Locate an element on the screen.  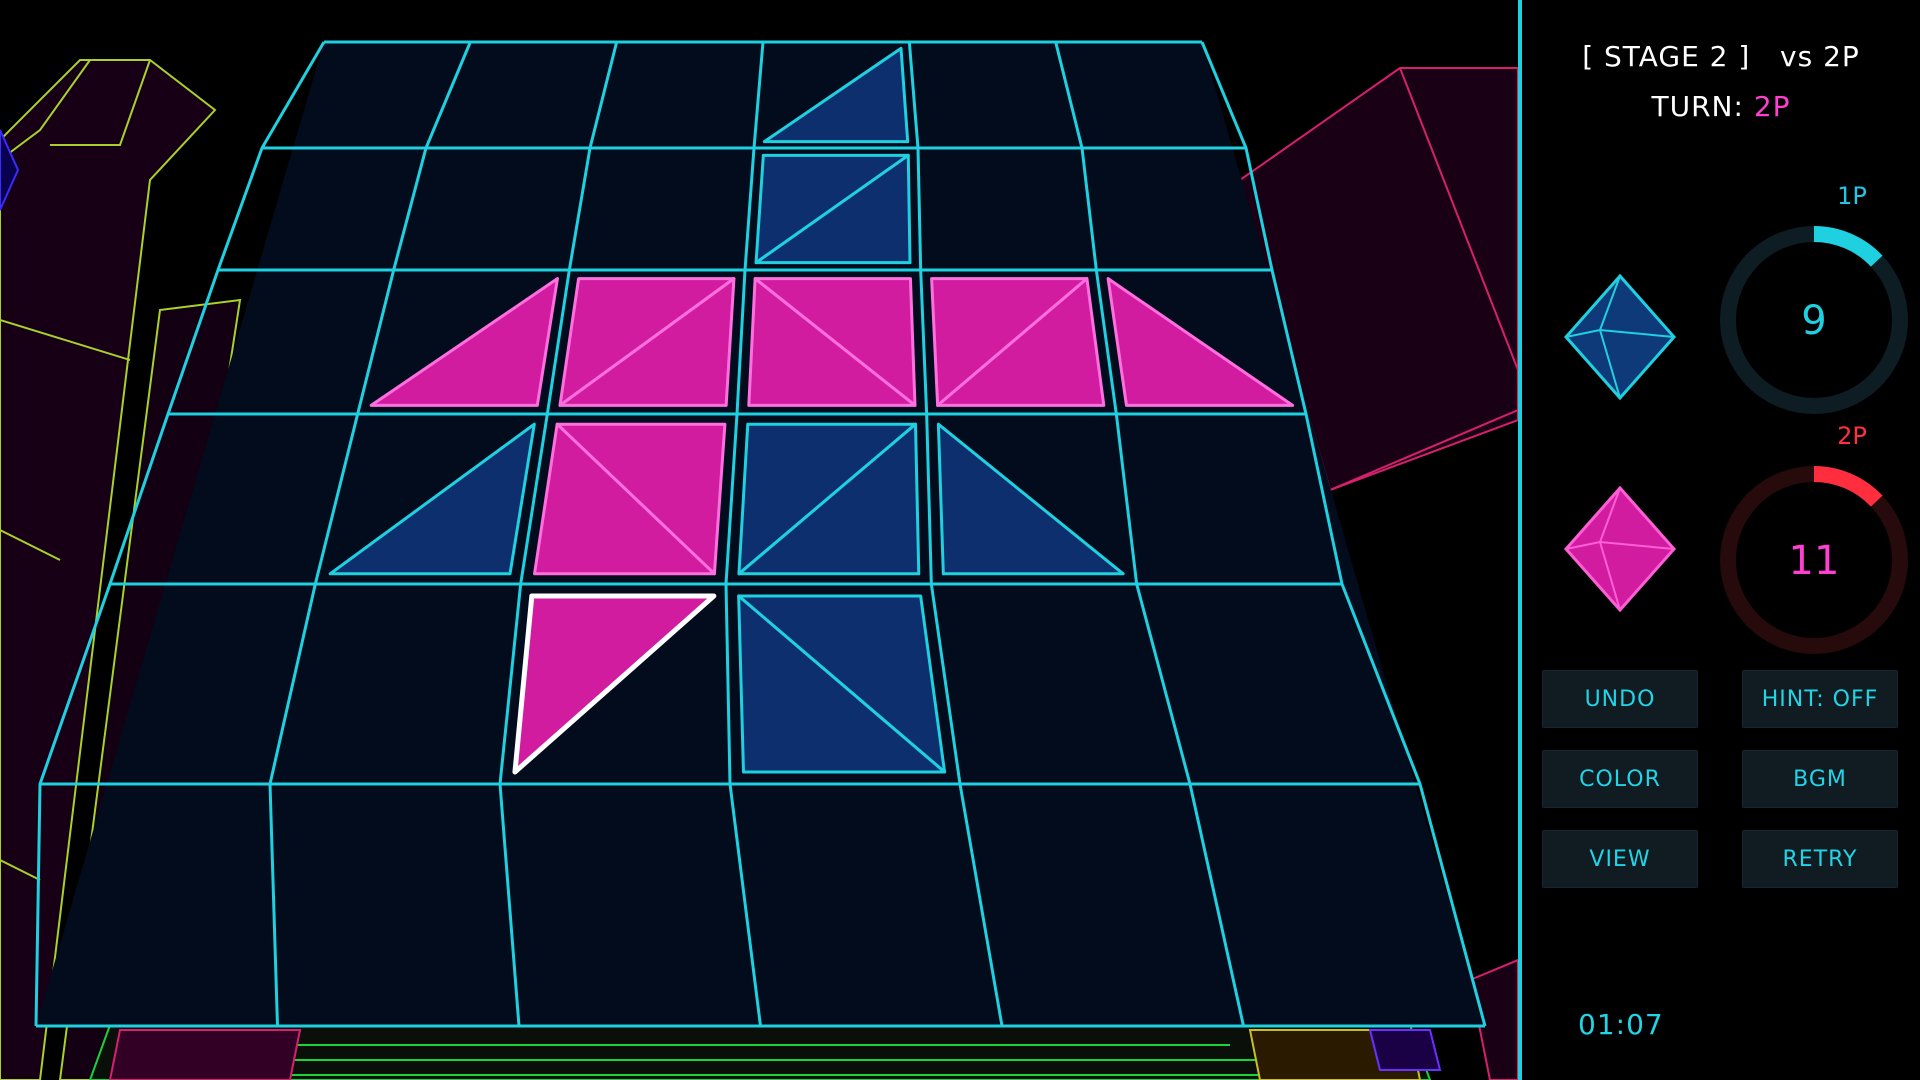
player1-label: 1P is located at coordinates (1852, 196).